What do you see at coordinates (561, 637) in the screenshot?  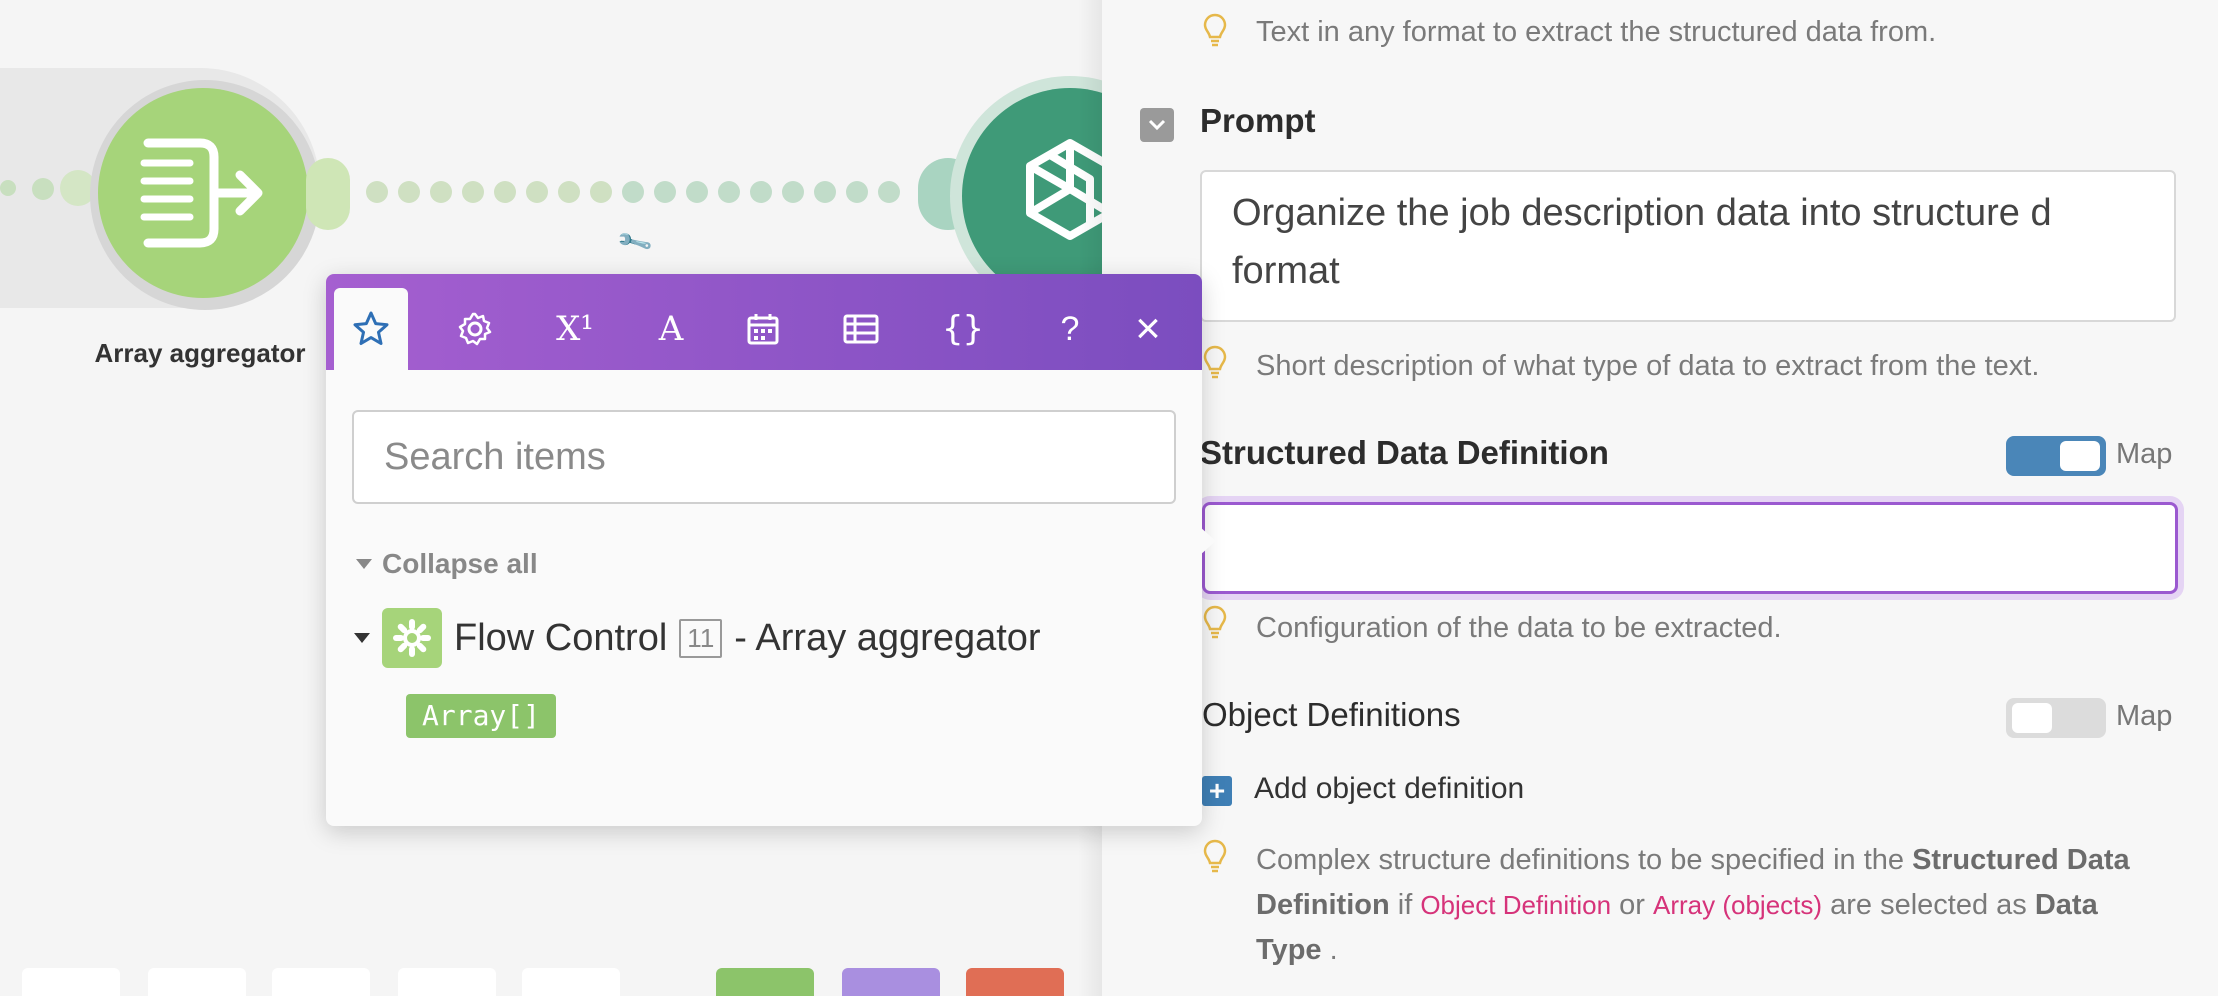 I see `module-name: Flow Control` at bounding box center [561, 637].